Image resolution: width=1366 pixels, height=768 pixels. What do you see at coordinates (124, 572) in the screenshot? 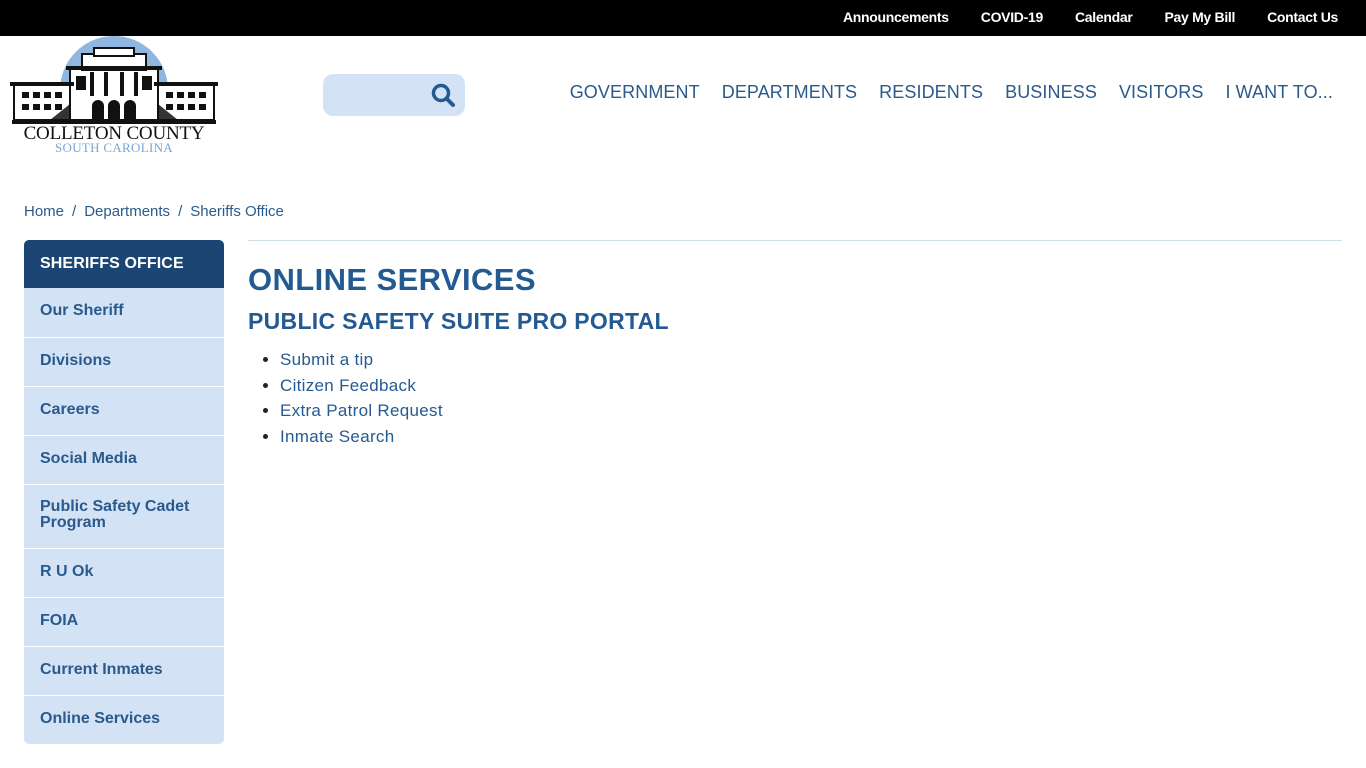
I see `sidebar-item-r-u-ok: R U Ok` at bounding box center [124, 572].